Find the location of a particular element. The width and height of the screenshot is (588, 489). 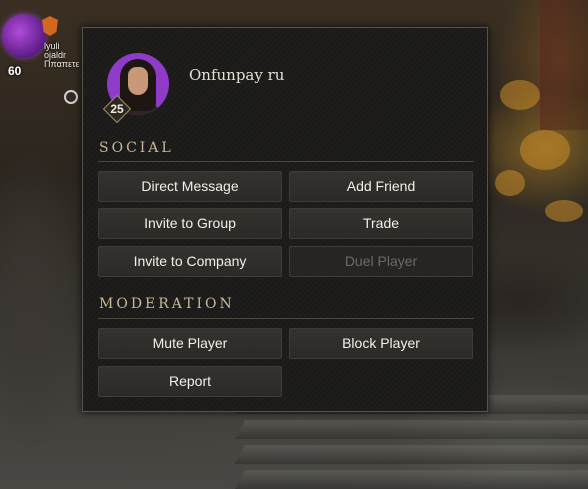

hud-player-name: lyuli ojaldr Ππαπετε is located at coordinates (62, 55).